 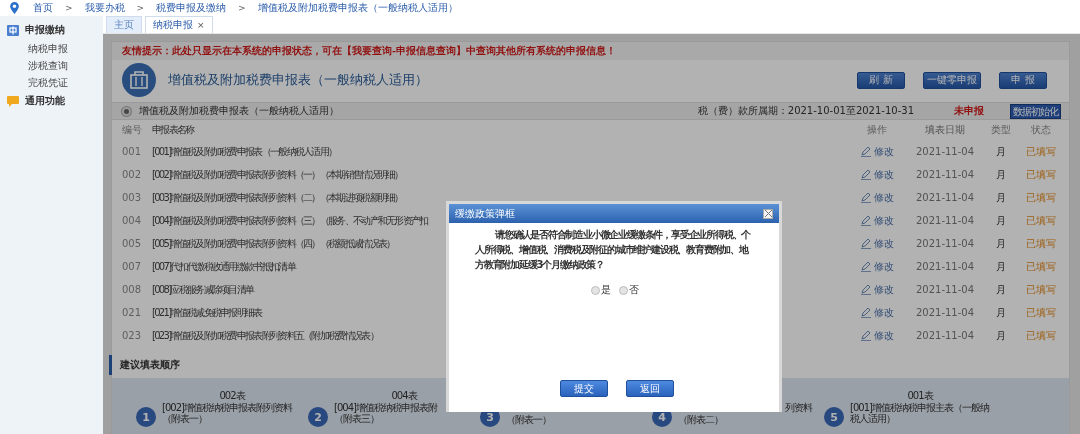 What do you see at coordinates (404, 396) in the screenshot?
I see `step-code: 004表` at bounding box center [404, 396].